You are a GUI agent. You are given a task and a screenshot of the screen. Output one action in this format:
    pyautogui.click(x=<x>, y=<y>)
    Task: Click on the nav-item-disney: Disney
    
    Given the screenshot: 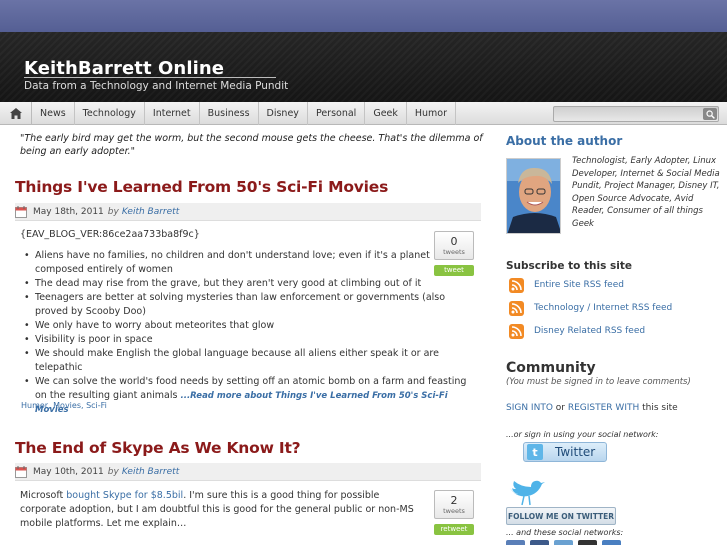 What is the action you would take?
    pyautogui.click(x=283, y=113)
    